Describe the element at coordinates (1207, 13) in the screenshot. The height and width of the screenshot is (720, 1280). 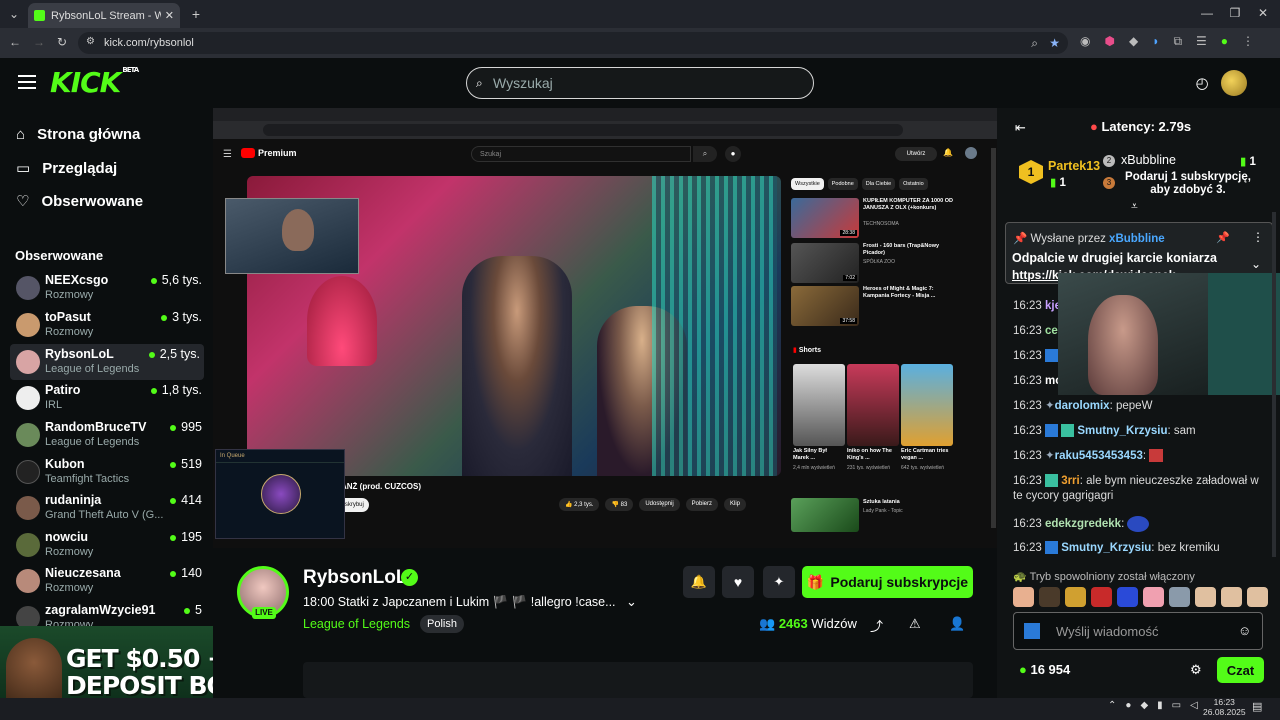
I see `minimize-icon: —` at that location.